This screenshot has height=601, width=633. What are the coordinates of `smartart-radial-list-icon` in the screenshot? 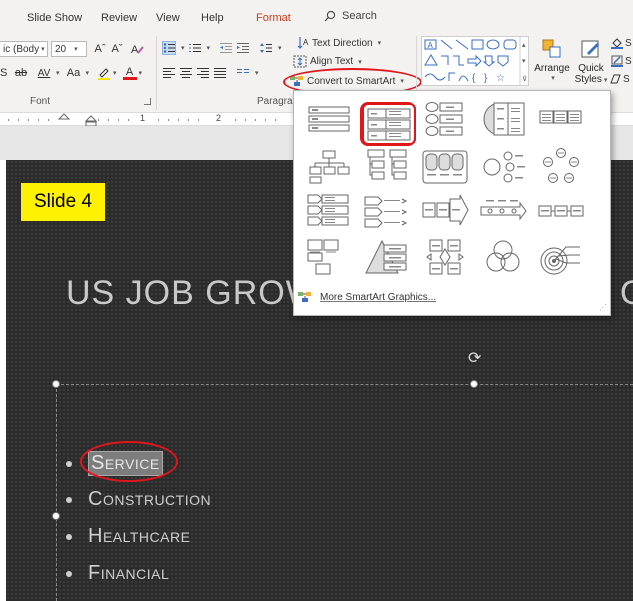 It's located at (503, 167).